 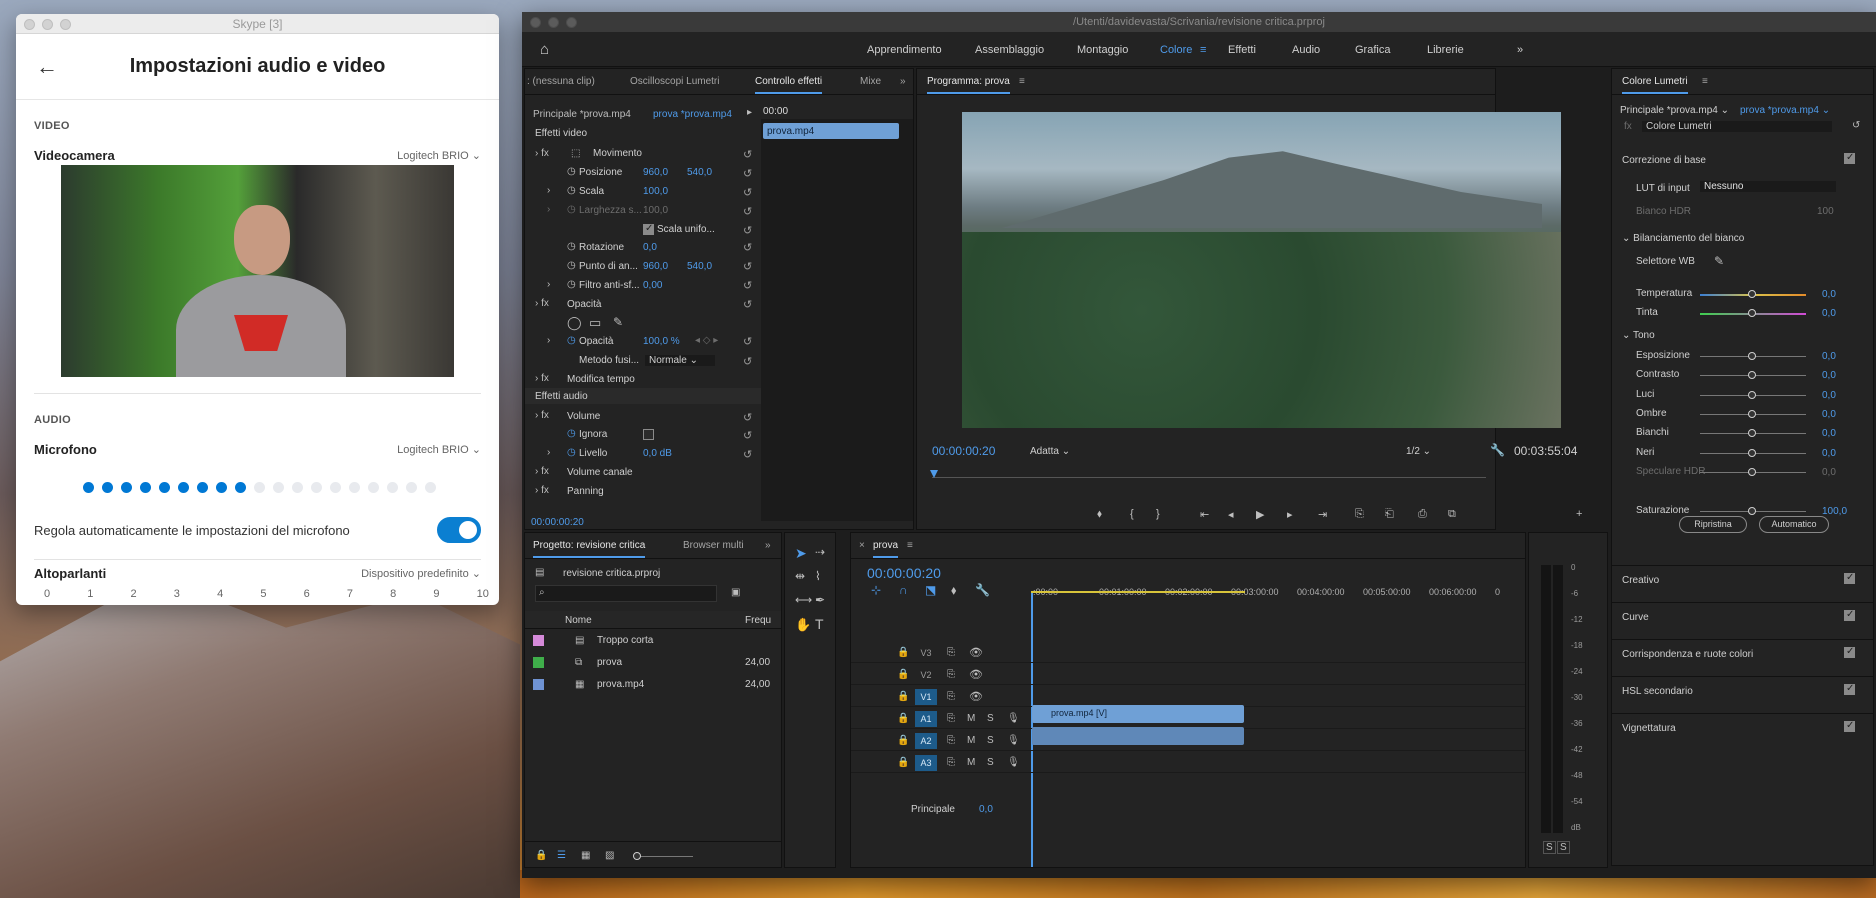 I want to click on ec-anchor-x: 960,0, so click(x=655, y=266).